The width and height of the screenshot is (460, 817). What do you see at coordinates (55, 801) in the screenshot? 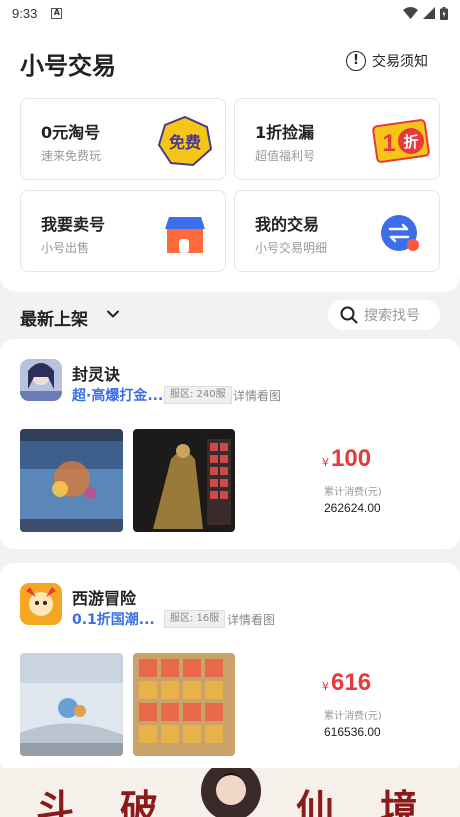
I see `banner-char: 斗` at bounding box center [55, 801].